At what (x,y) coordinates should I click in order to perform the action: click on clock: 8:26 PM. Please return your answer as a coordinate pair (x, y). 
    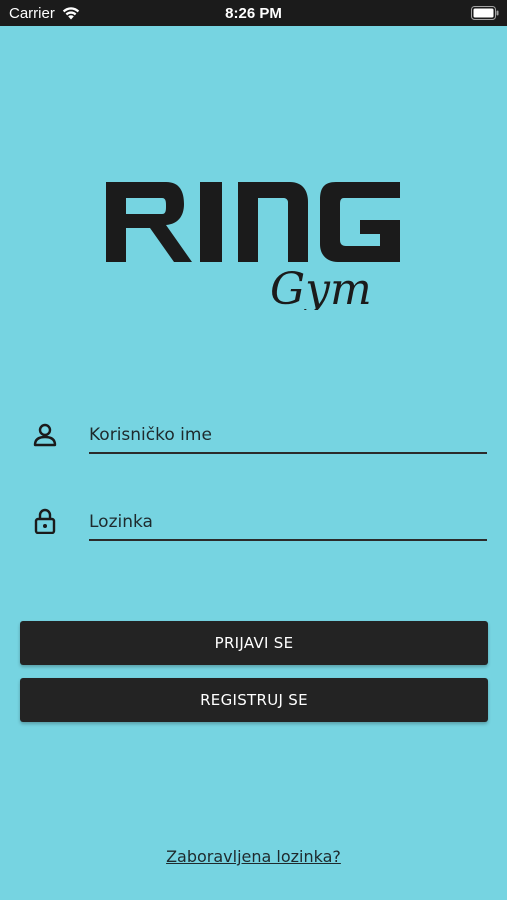
    Looking at the image, I should click on (253, 13).